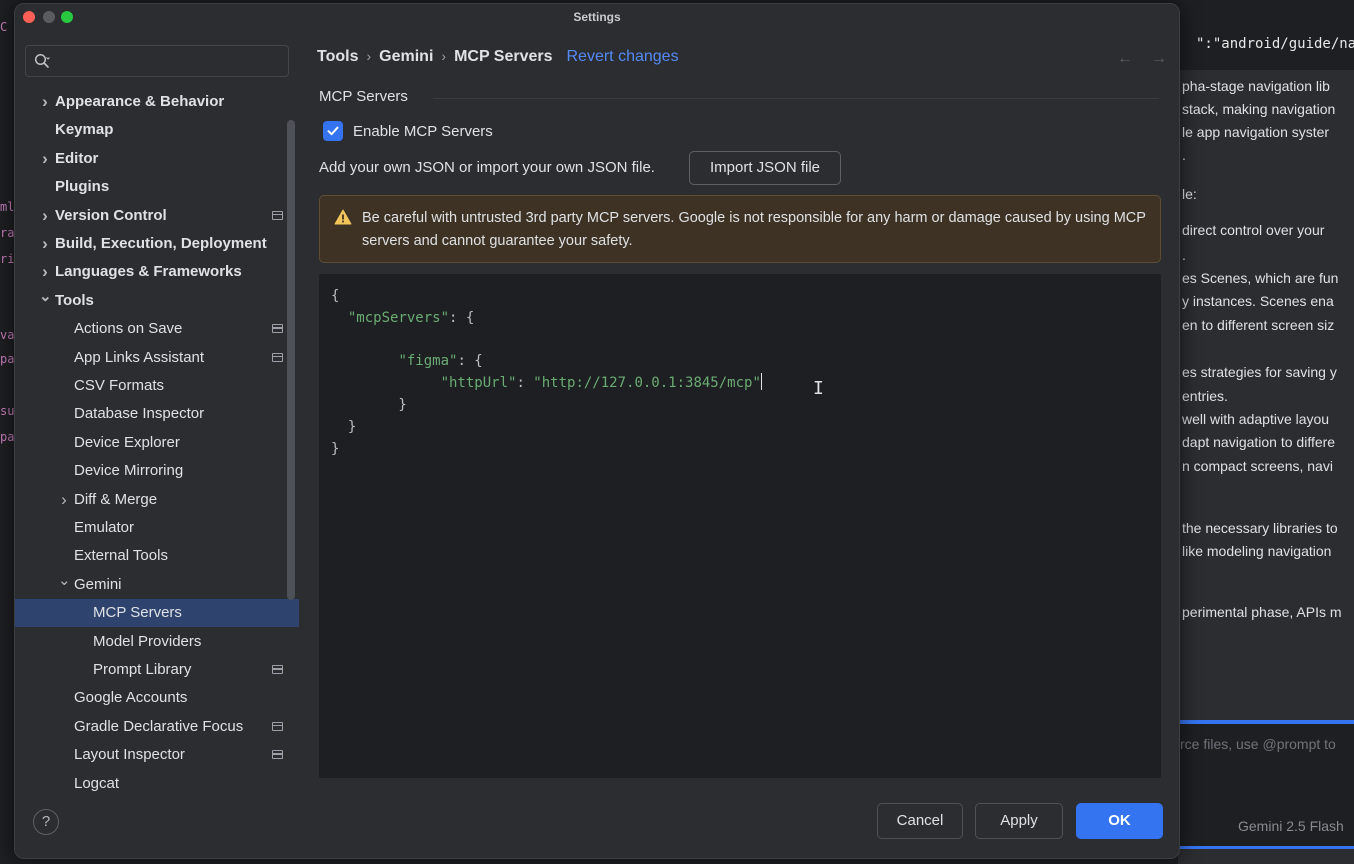 The height and width of the screenshot is (864, 1354). I want to click on settings-search-input, so click(157, 61).